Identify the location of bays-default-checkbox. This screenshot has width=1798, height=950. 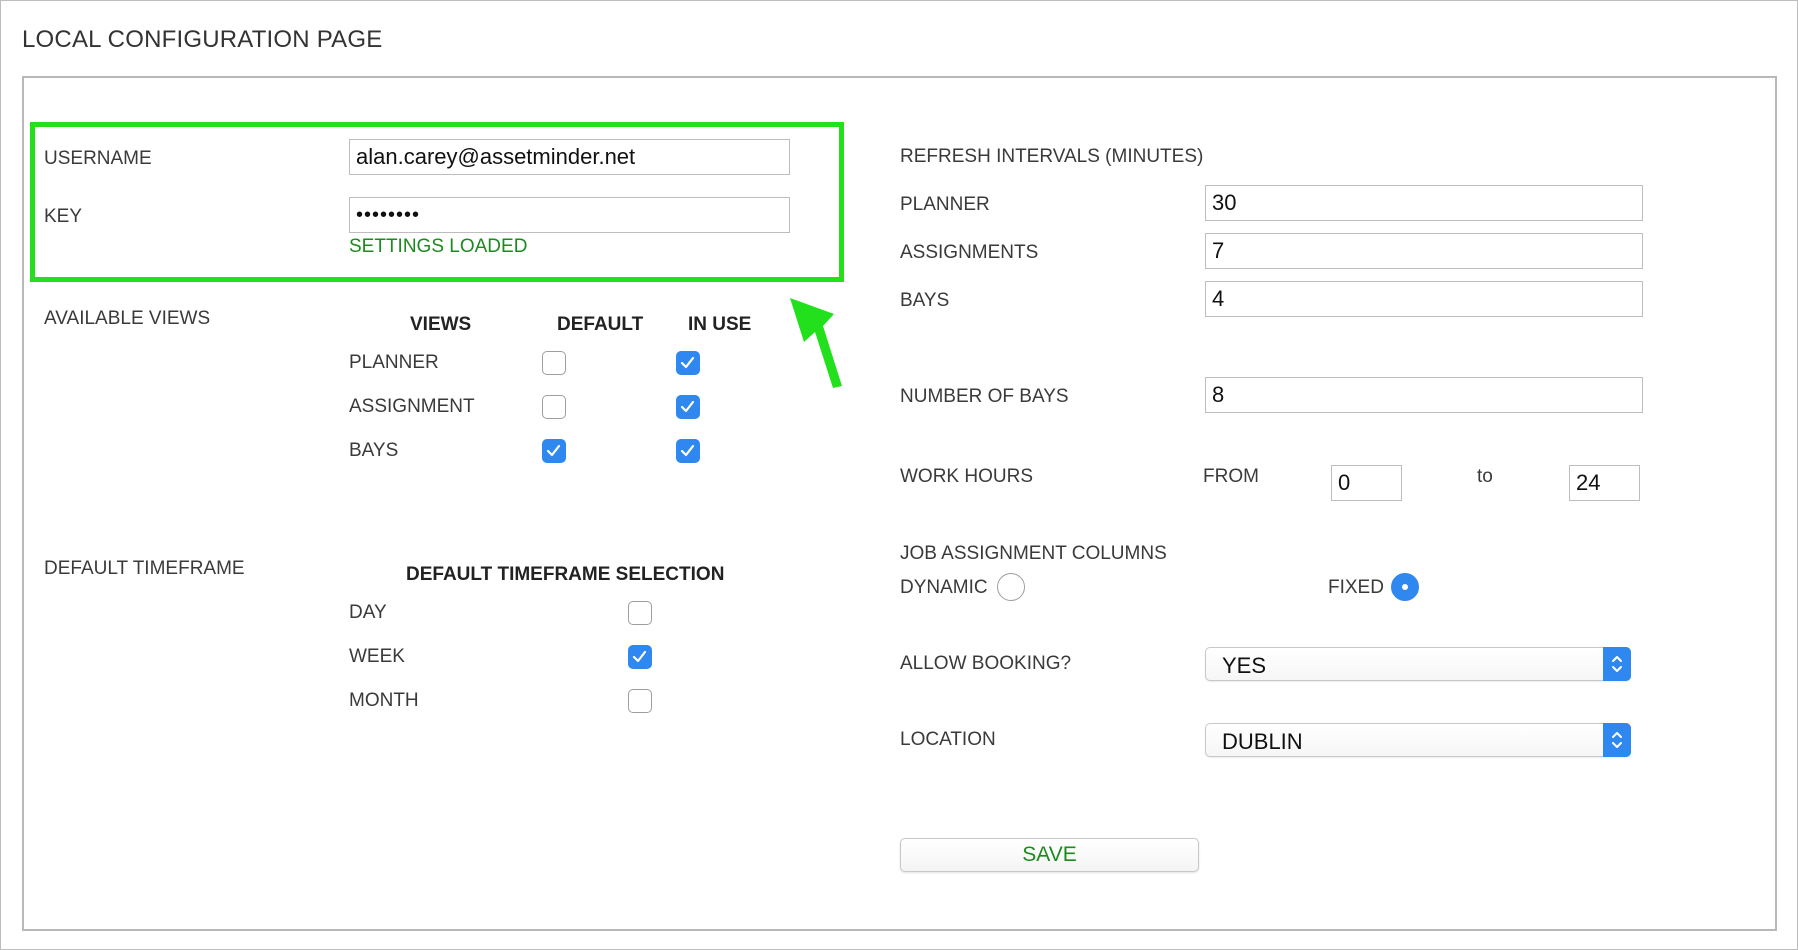
(554, 451).